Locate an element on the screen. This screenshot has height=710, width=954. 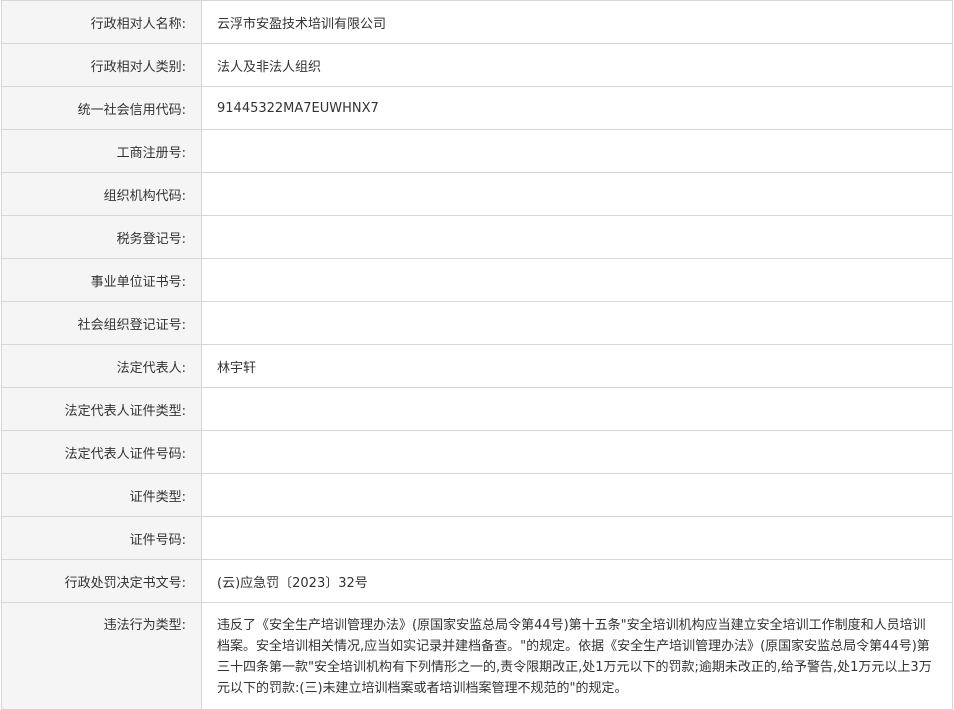
field-value: 林宇轩 is located at coordinates (577, 366).